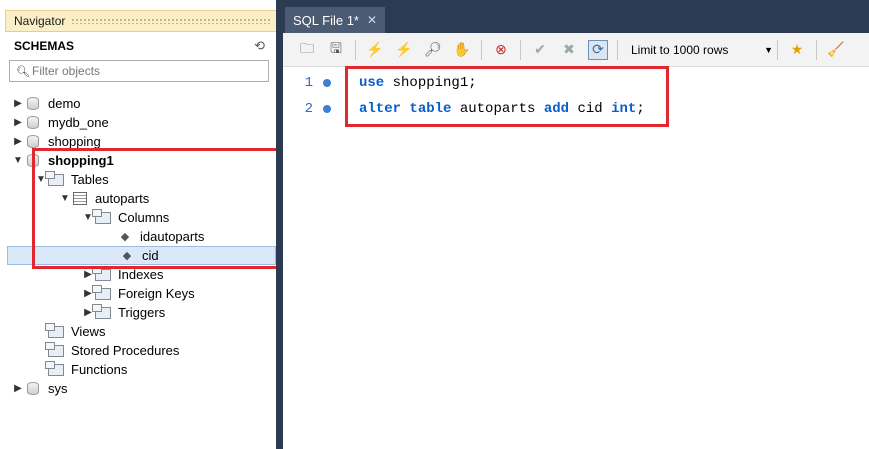  I want to click on tree-item-label: shopping1, so click(81, 160).